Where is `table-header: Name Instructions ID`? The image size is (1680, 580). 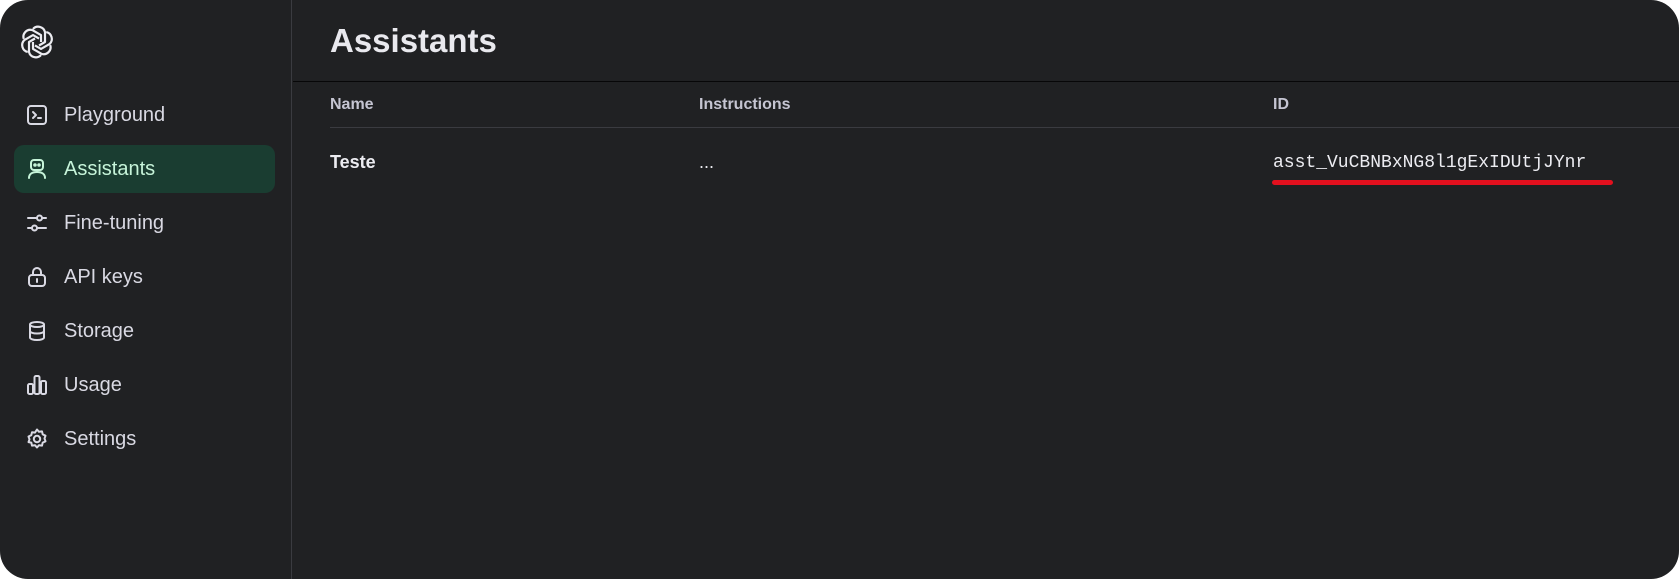
table-header: Name Instructions ID is located at coordinates (1004, 105).